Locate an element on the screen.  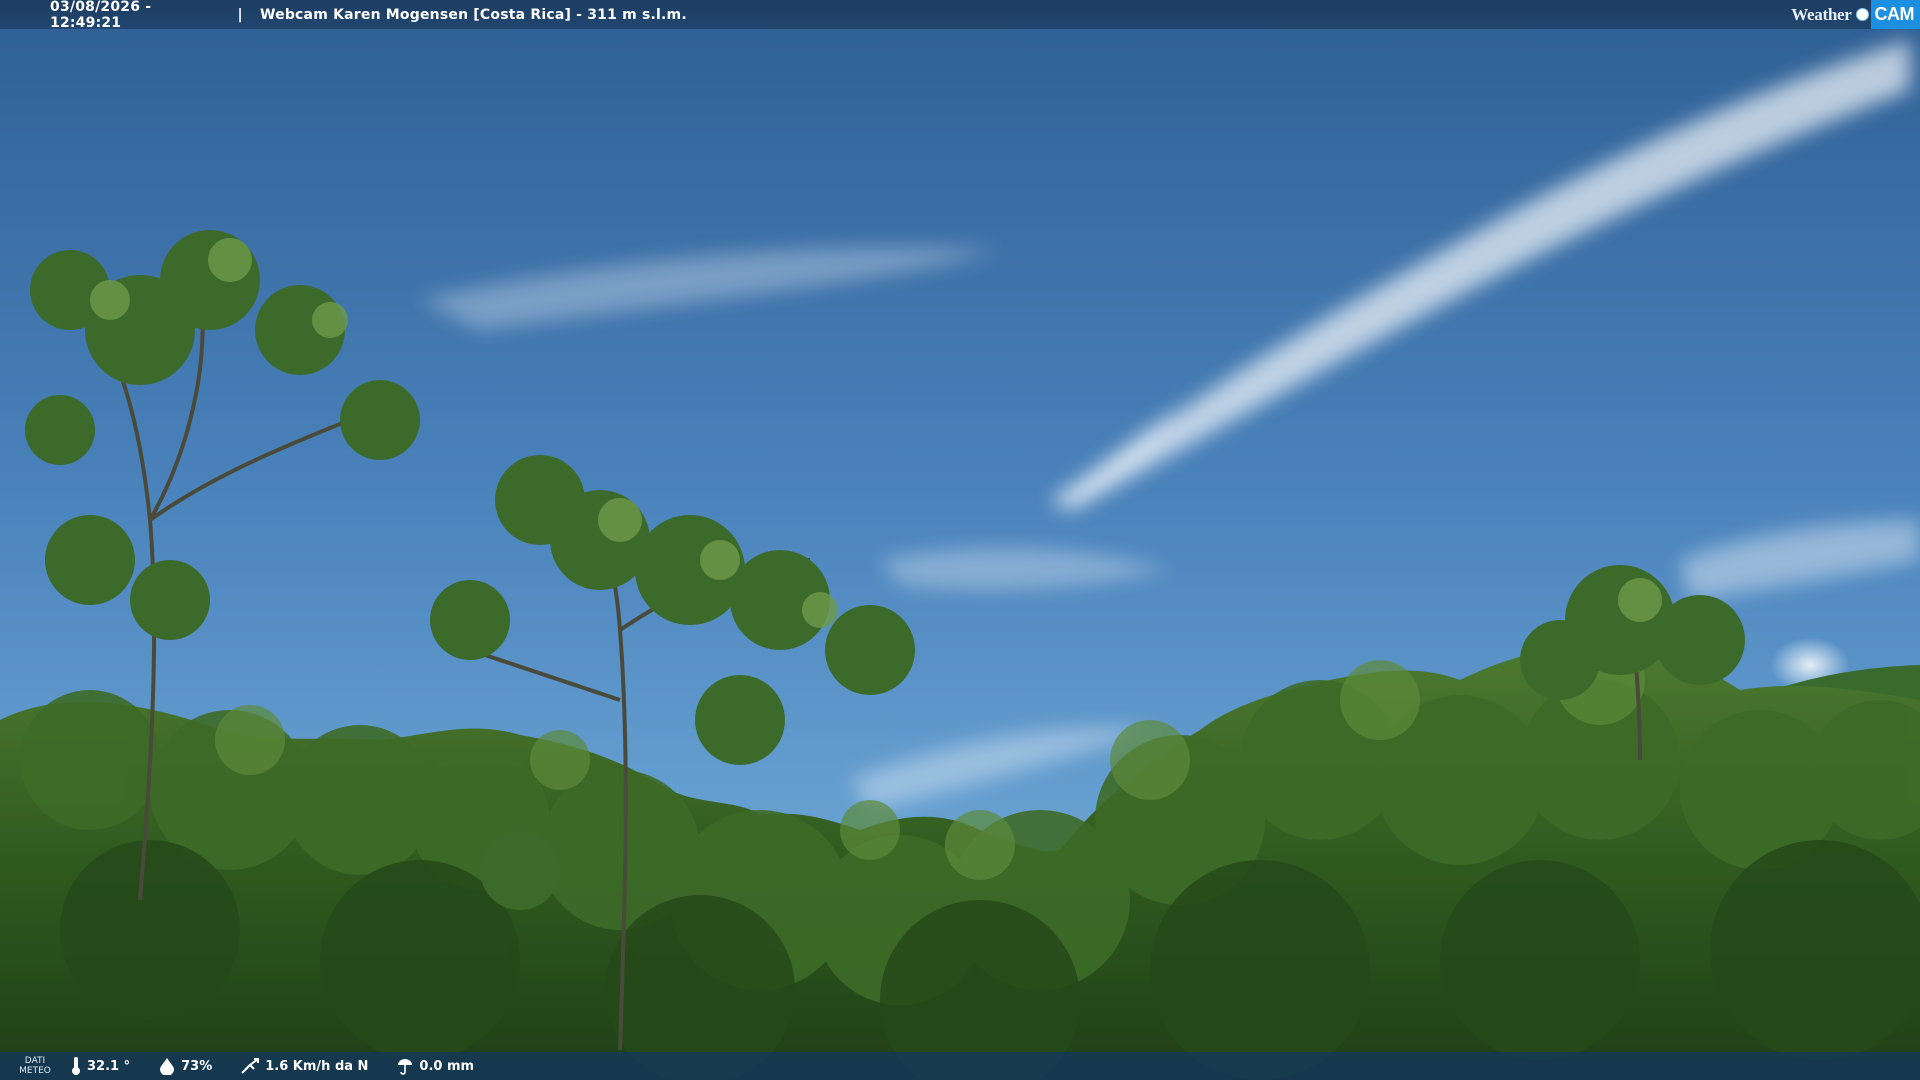
timestamp: 03/08/2026 - 12:49:21 is located at coordinates (101, 15).